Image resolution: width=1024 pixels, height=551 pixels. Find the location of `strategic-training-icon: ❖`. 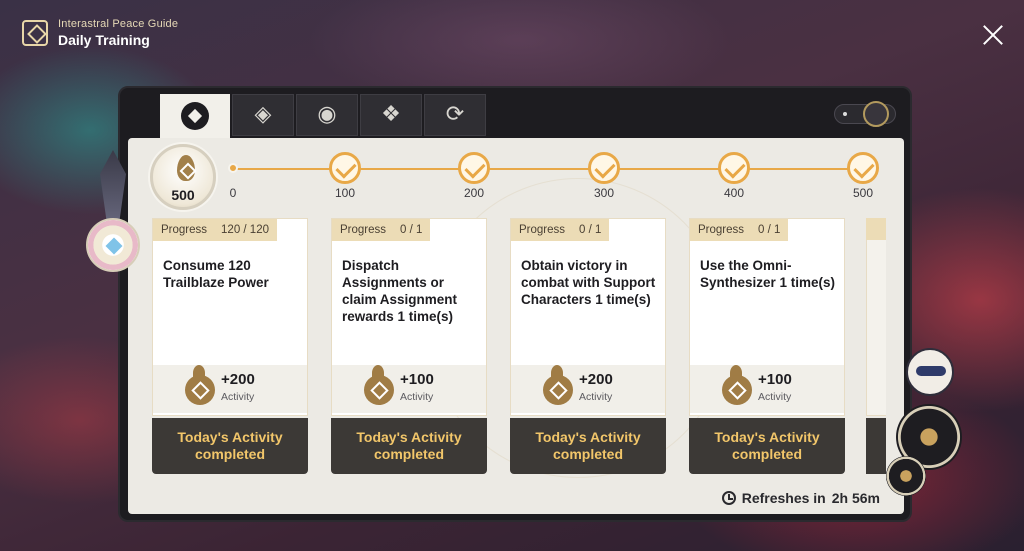

strategic-training-icon: ❖ is located at coordinates (391, 114).